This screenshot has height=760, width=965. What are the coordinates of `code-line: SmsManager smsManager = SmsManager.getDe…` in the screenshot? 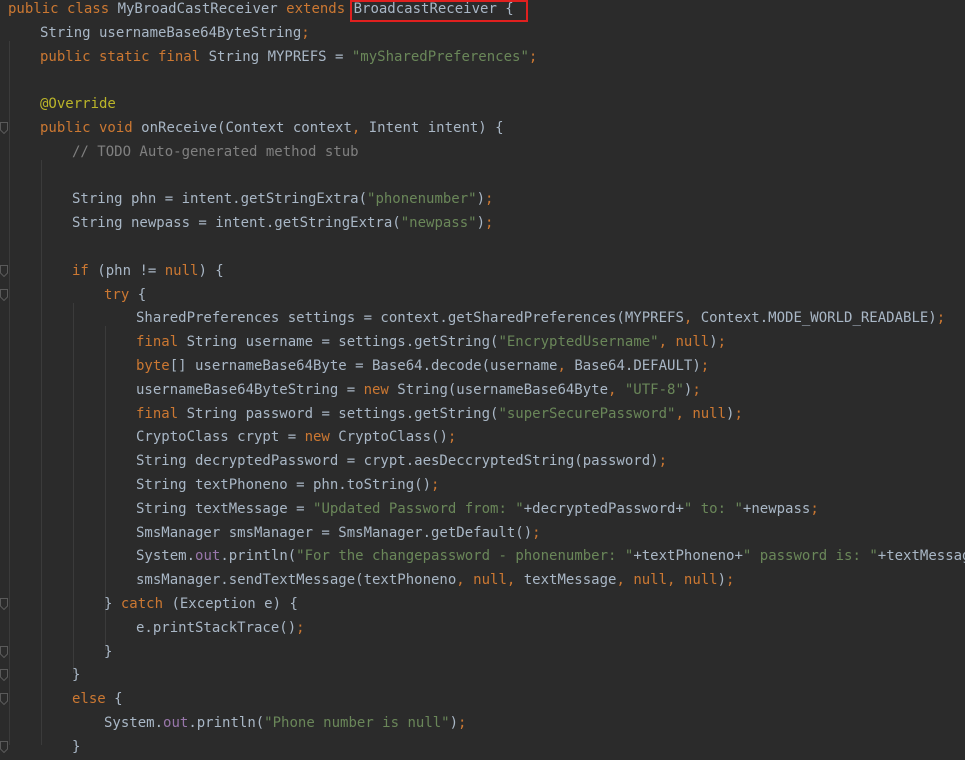 It's located at (482, 533).